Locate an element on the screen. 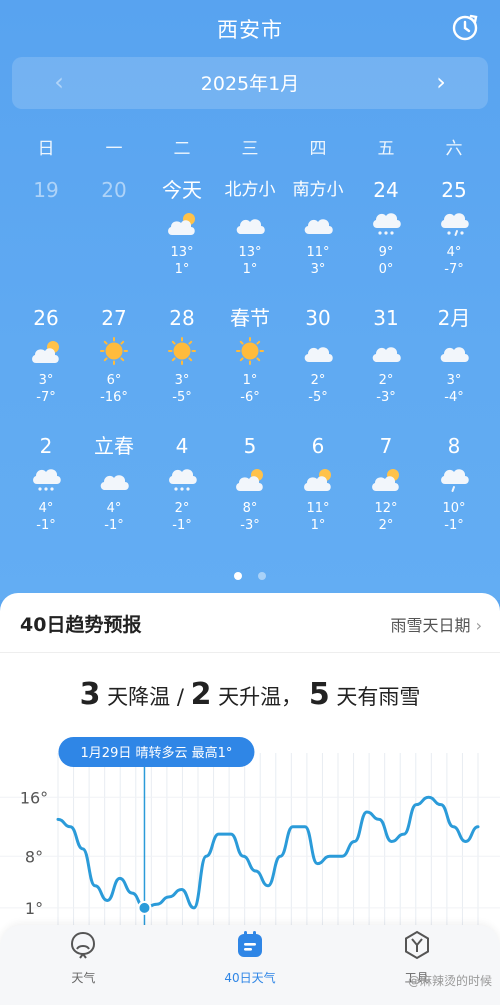 This screenshot has height=1005, width=500. month-label: 2025年1月 is located at coordinates (250, 82).